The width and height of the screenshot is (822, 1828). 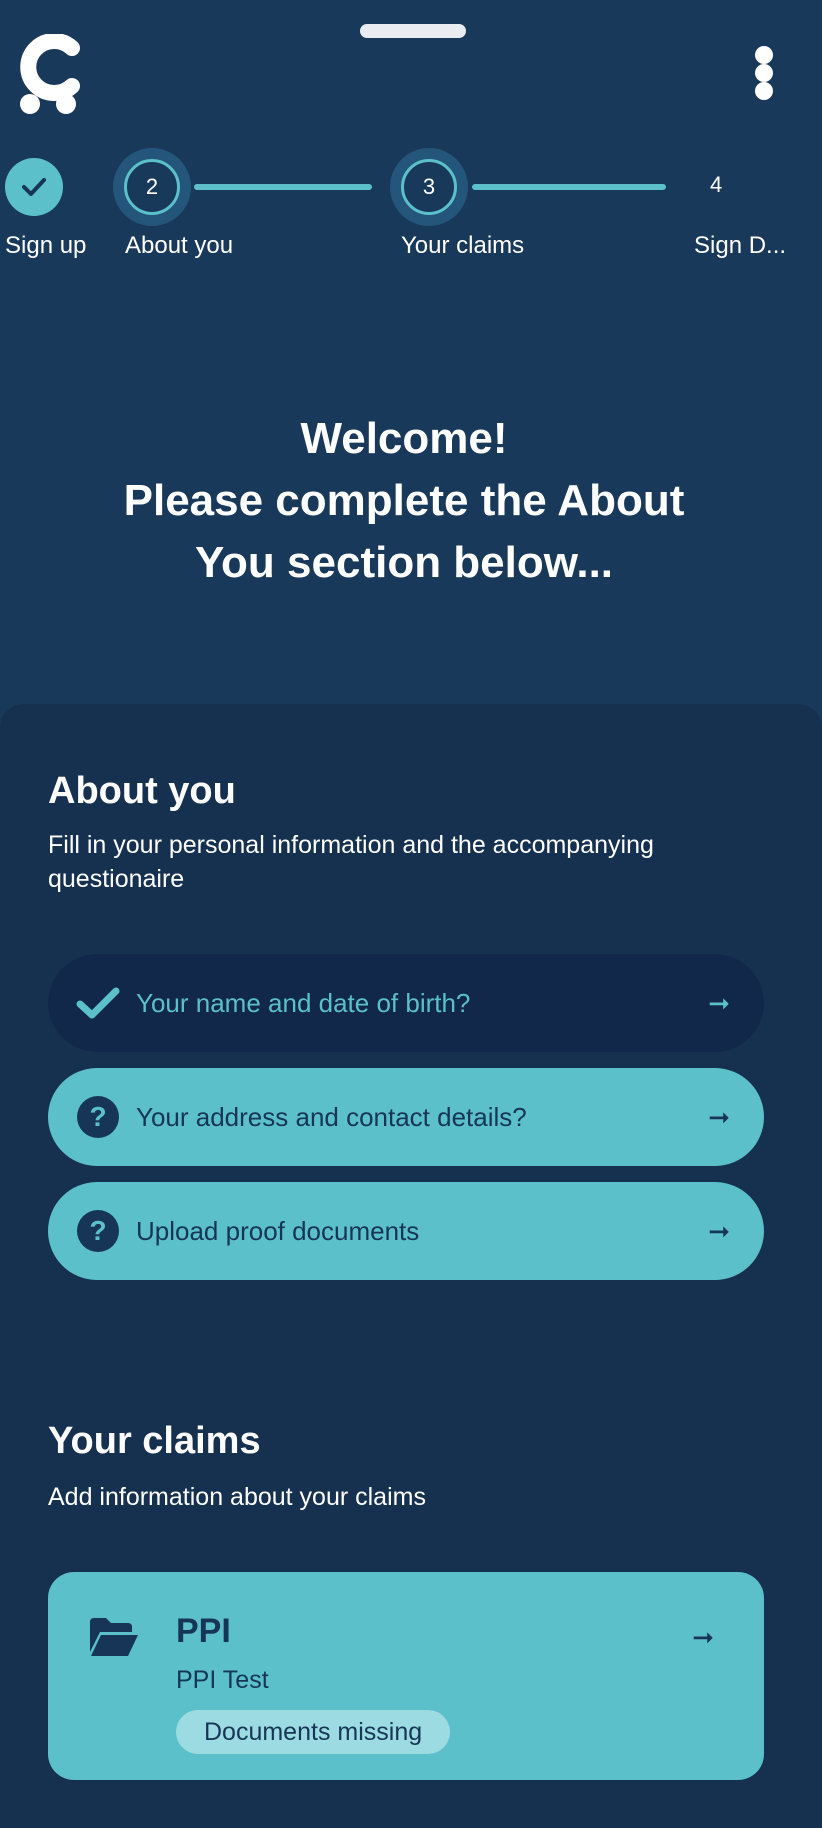 I want to click on claim-subtitle: PPI Test, so click(x=222, y=1680).